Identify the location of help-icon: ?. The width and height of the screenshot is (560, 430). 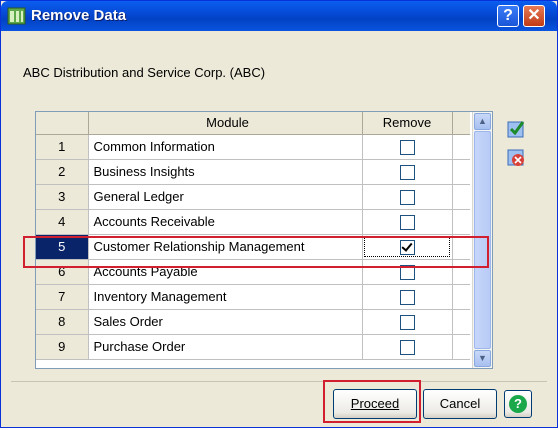
(518, 404).